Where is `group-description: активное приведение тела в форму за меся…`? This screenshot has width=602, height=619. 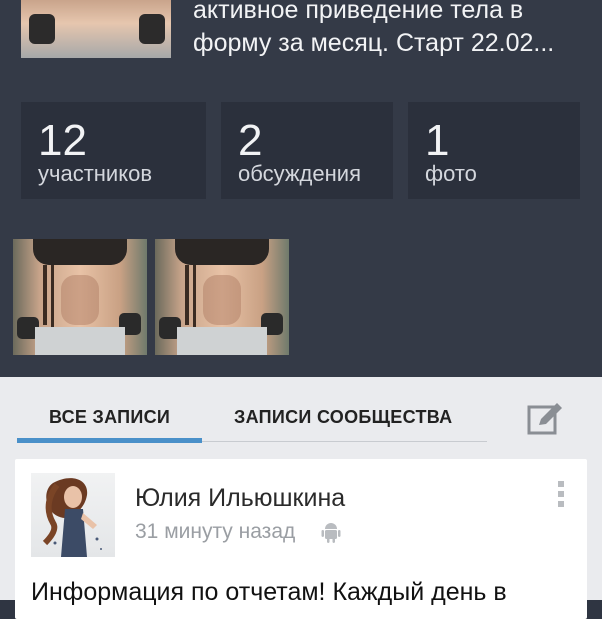
group-description: активное приведение тела в форму за меся… is located at coordinates (393, 30).